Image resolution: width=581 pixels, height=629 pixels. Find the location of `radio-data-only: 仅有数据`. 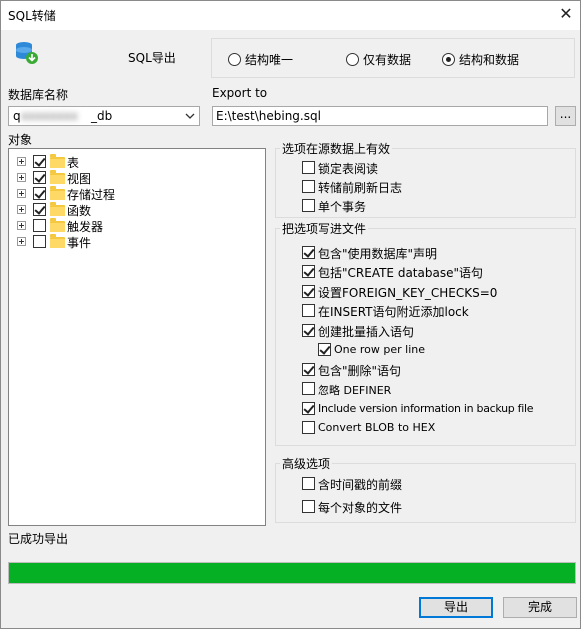

radio-data-only: 仅有数据 is located at coordinates (378, 59).